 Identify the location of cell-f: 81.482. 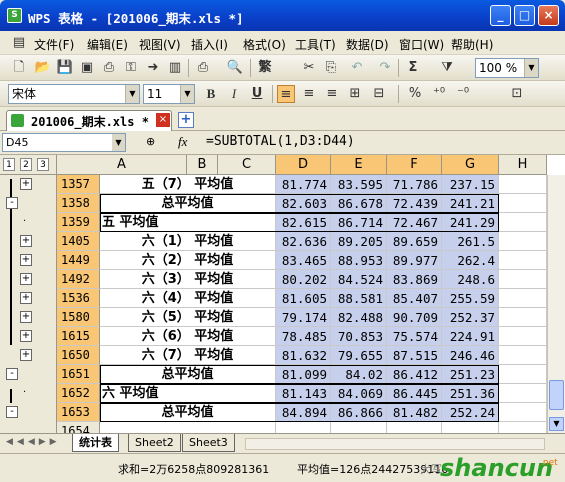
(414, 412).